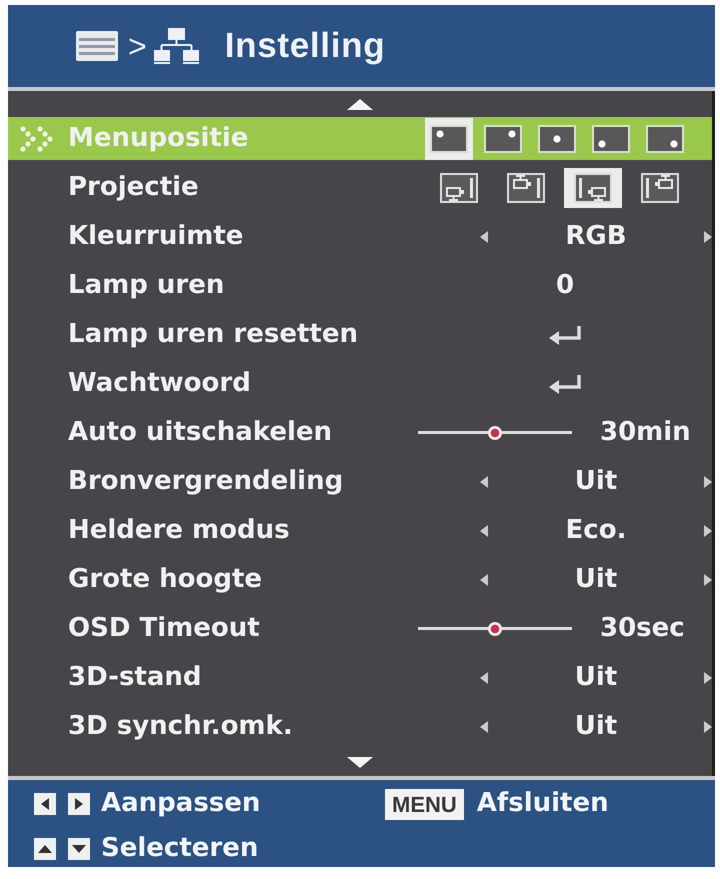  Describe the element at coordinates (360, 432) in the screenshot. I see `menu-row: Auto uitschakelen 30min` at that location.